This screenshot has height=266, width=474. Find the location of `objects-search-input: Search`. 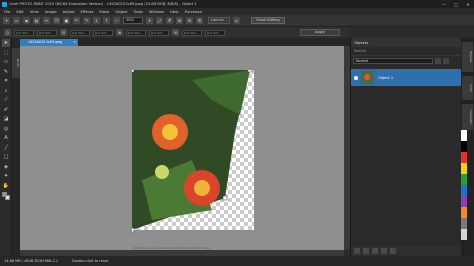

objects-search-input: Search is located at coordinates (406, 51).